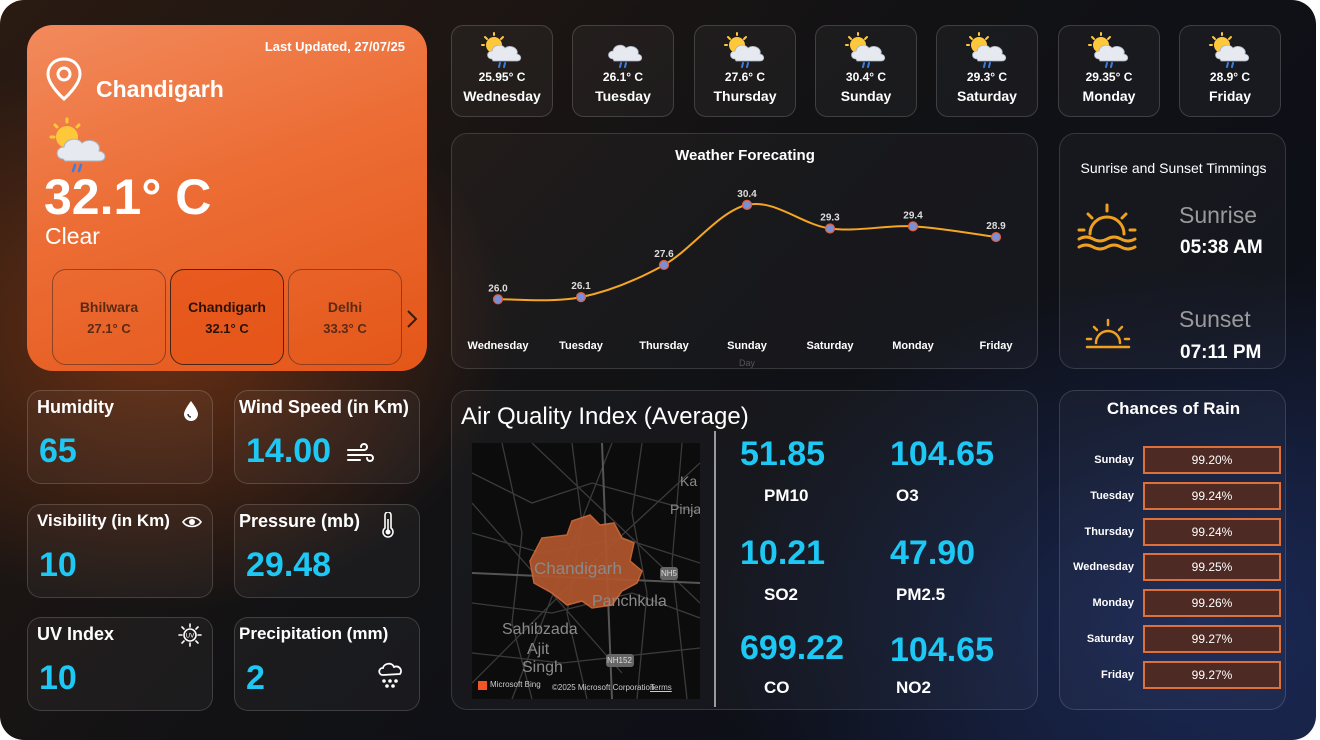  What do you see at coordinates (661, 687) in the screenshot?
I see `map-terms-link: Terms` at bounding box center [661, 687].